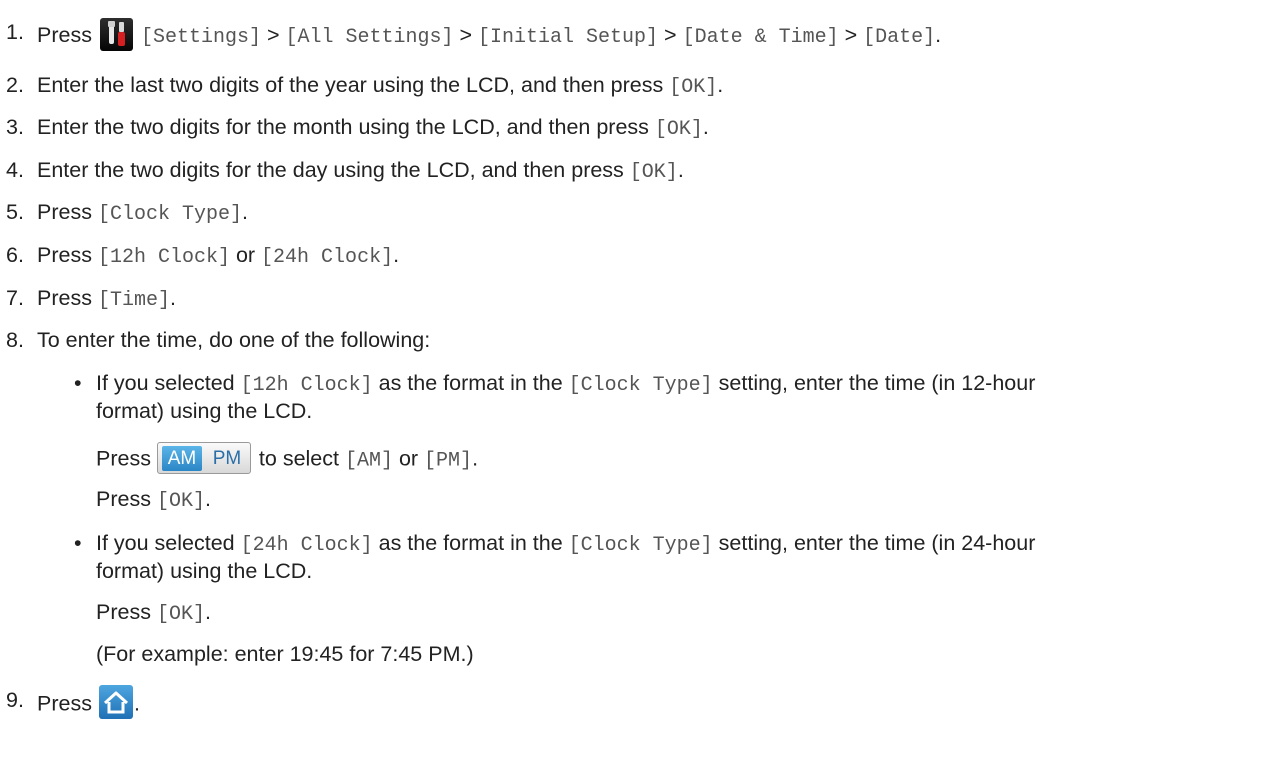 This screenshot has width=1288, height=781. Describe the element at coordinates (368, 461) in the screenshot. I see `am-code: [AM]` at that location.